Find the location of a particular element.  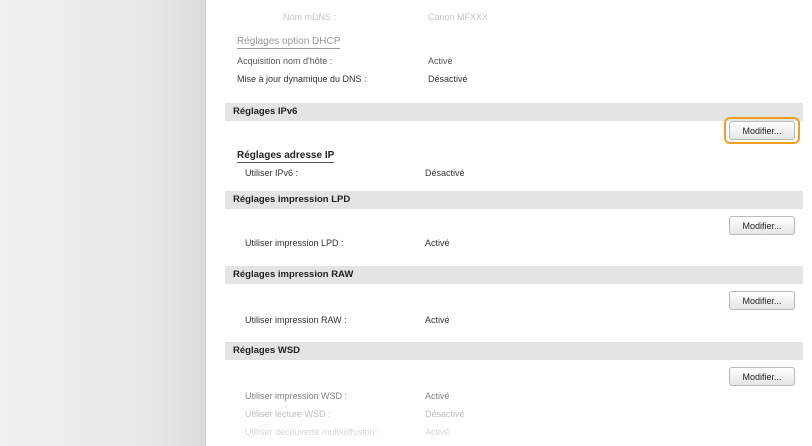

hostname-value: Activé is located at coordinates (440, 61).